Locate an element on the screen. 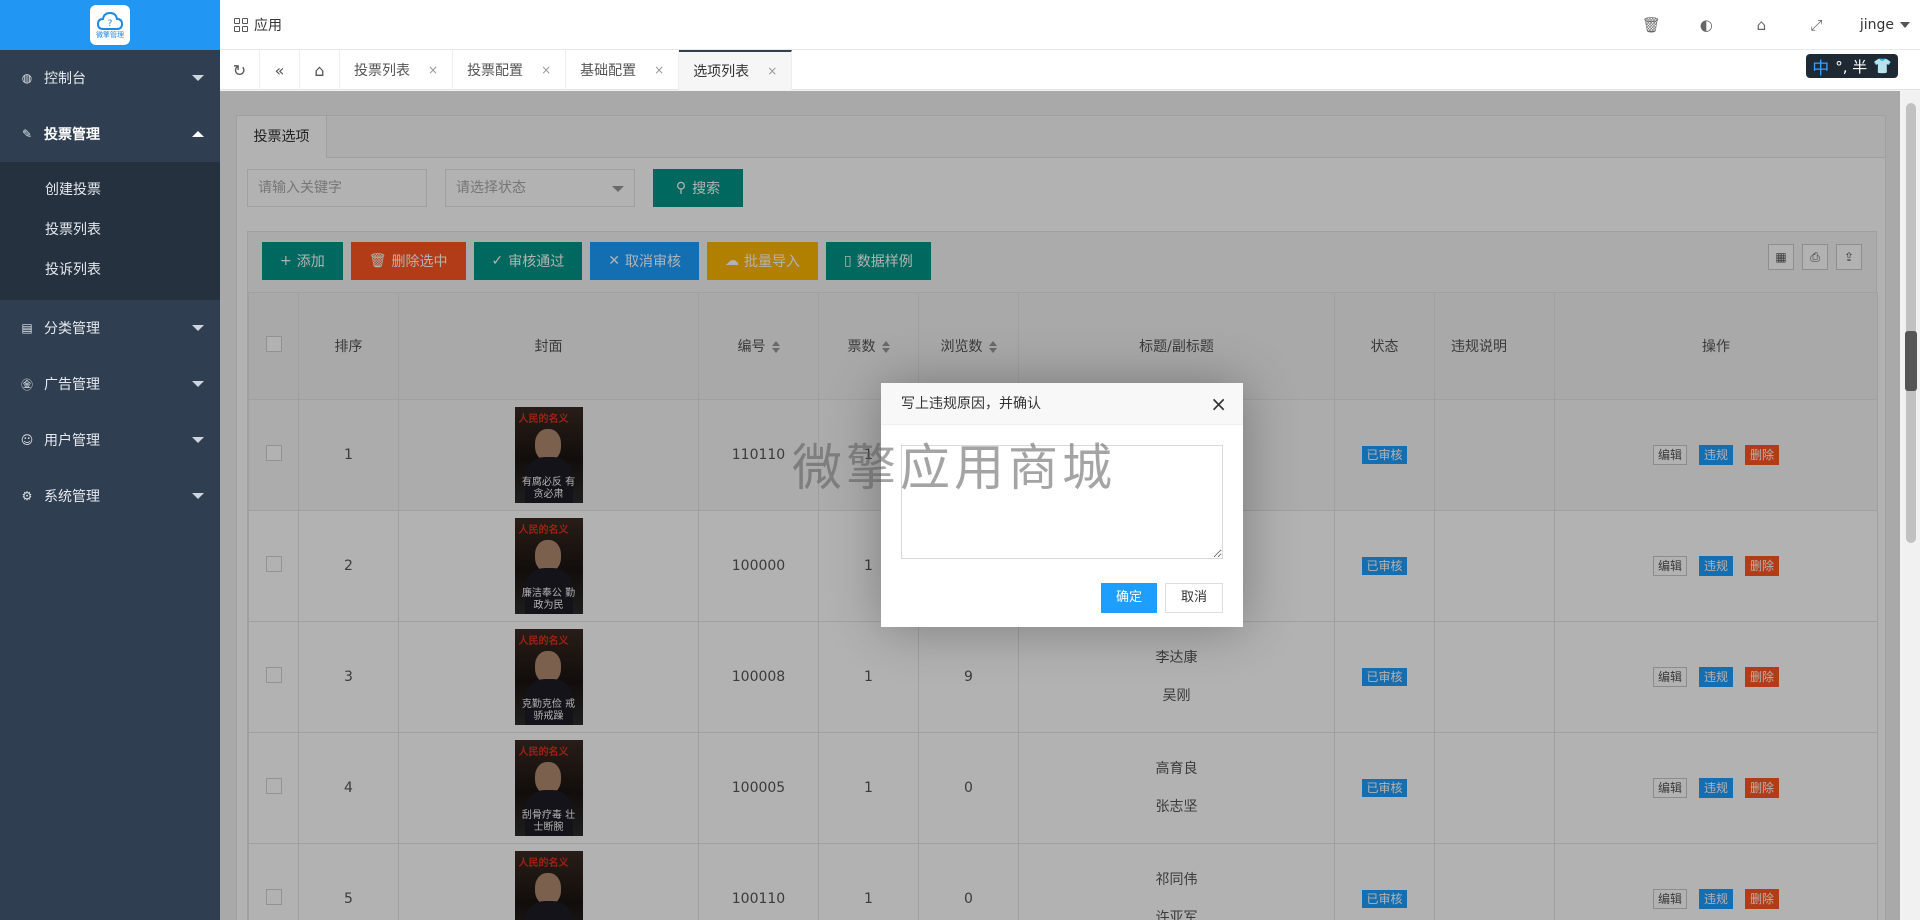 The height and width of the screenshot is (920, 1920). logo-bar: ? 微擎管理 is located at coordinates (110, 25).